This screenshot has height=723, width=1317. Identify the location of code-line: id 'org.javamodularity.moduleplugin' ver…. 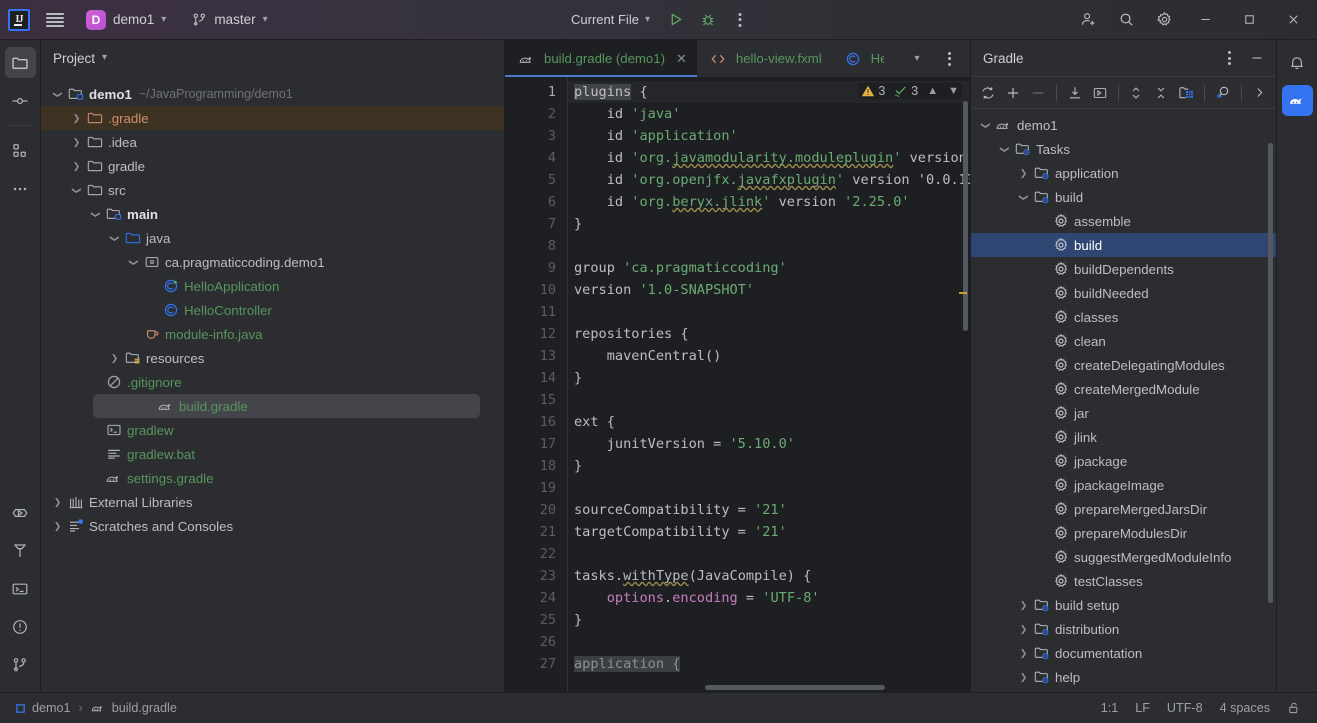
(769, 158).